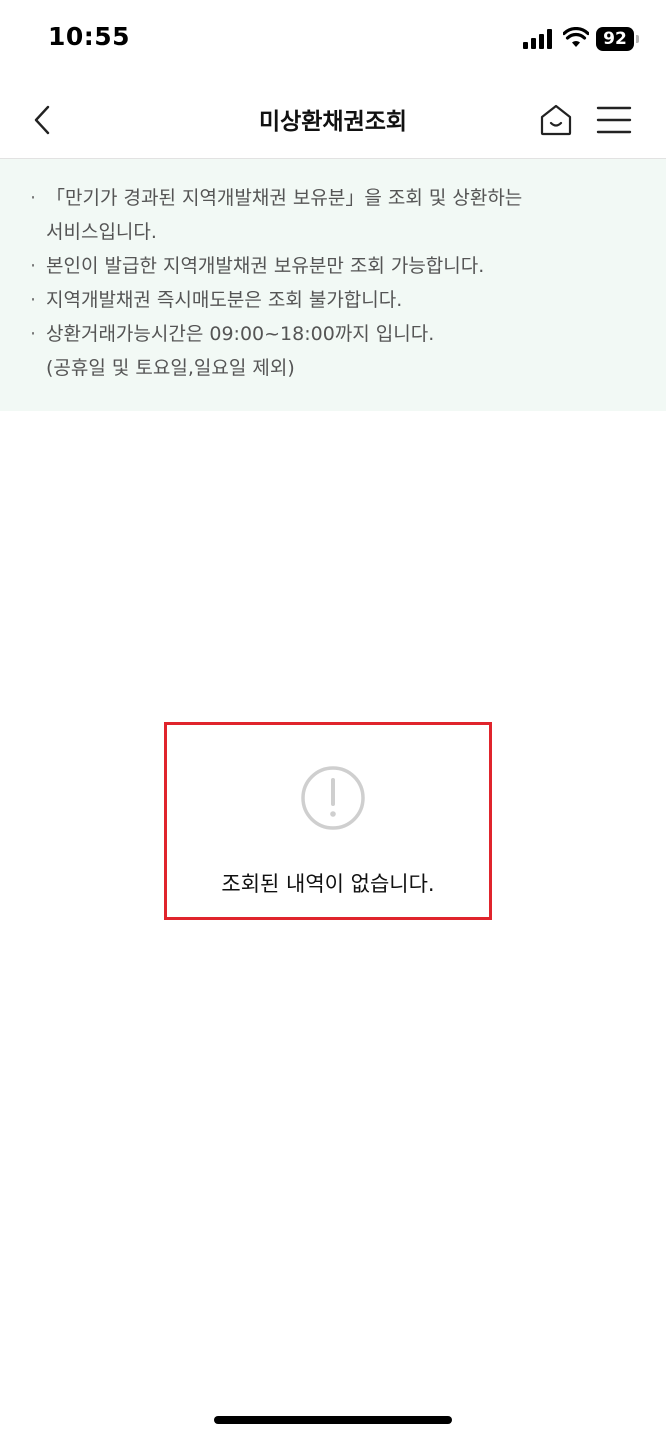  I want to click on wifi-icon, so click(576, 37).